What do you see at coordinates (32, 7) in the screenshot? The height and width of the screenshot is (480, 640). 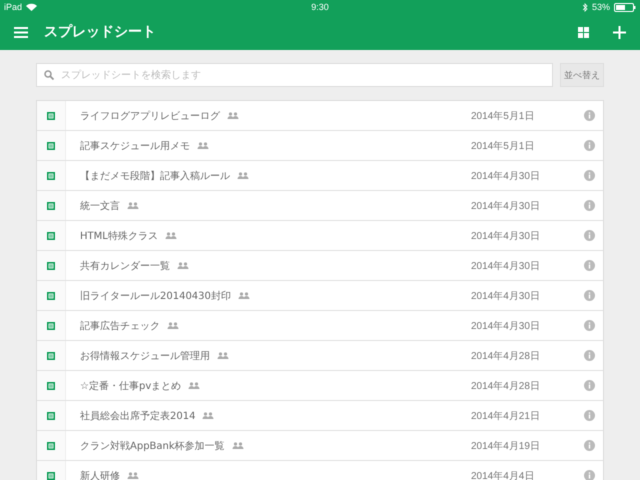 I see `wifi-icon` at bounding box center [32, 7].